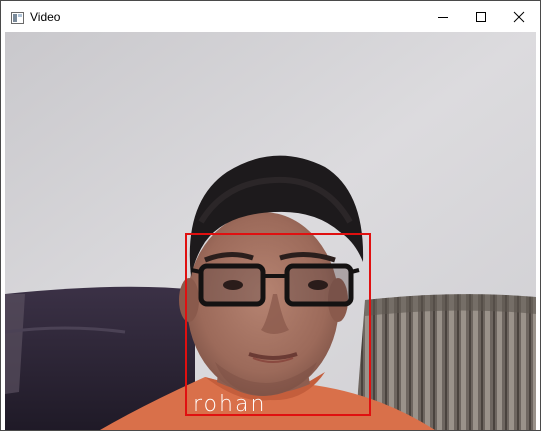 The width and height of the screenshot is (541, 431). Describe the element at coordinates (45, 17) in the screenshot. I see `window-title: Video` at that location.